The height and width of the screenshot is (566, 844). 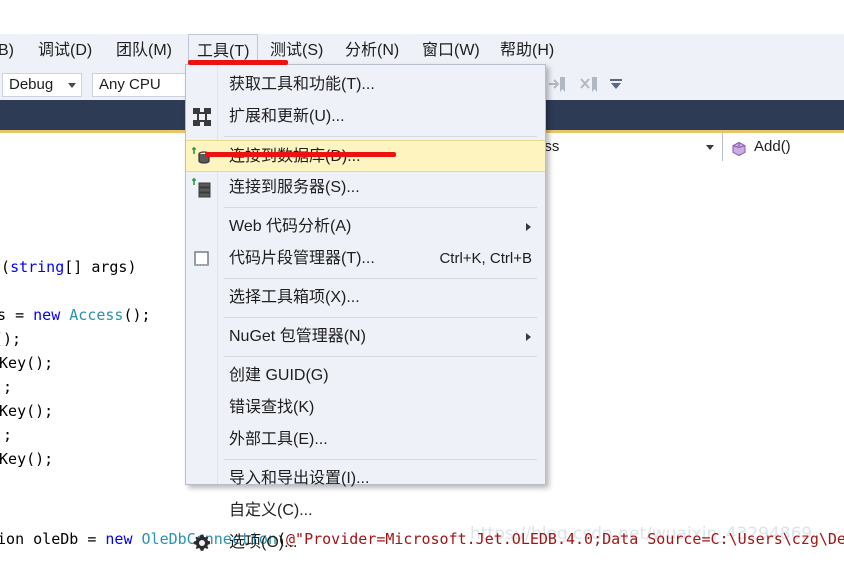 What do you see at coordinates (625, 147) in the screenshot?
I see `type-navigation-combo: ess` at bounding box center [625, 147].